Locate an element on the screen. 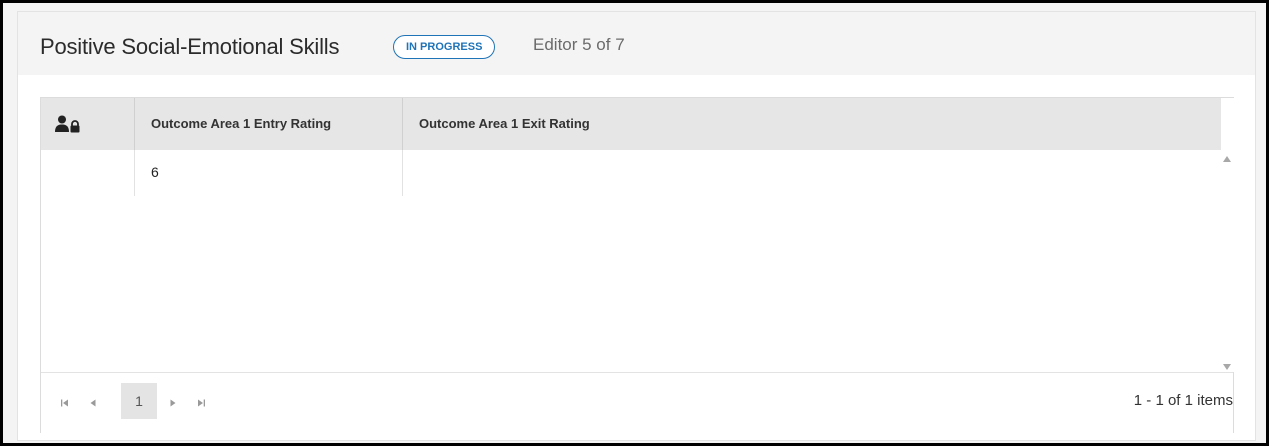  scroll-down-icon is located at coordinates (1227, 367).